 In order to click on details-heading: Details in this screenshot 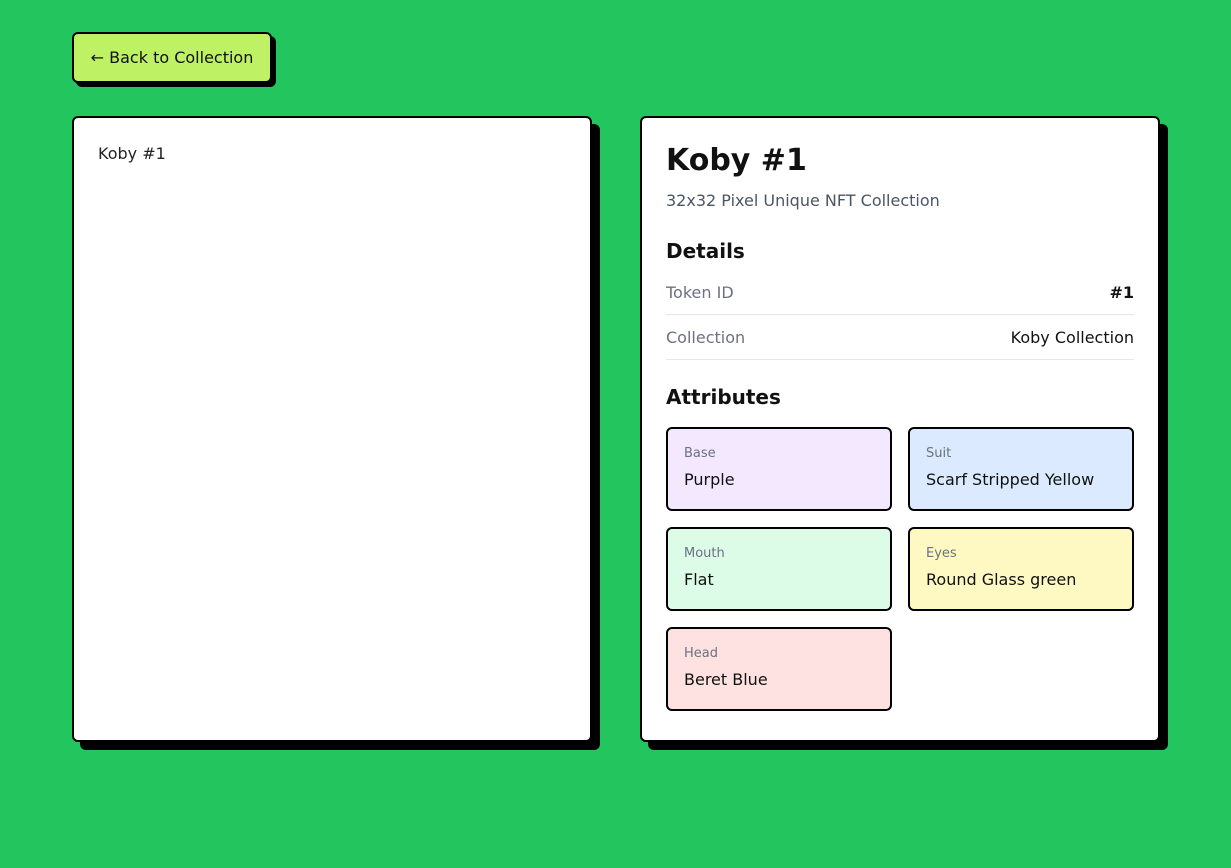, I will do `click(705, 251)`.